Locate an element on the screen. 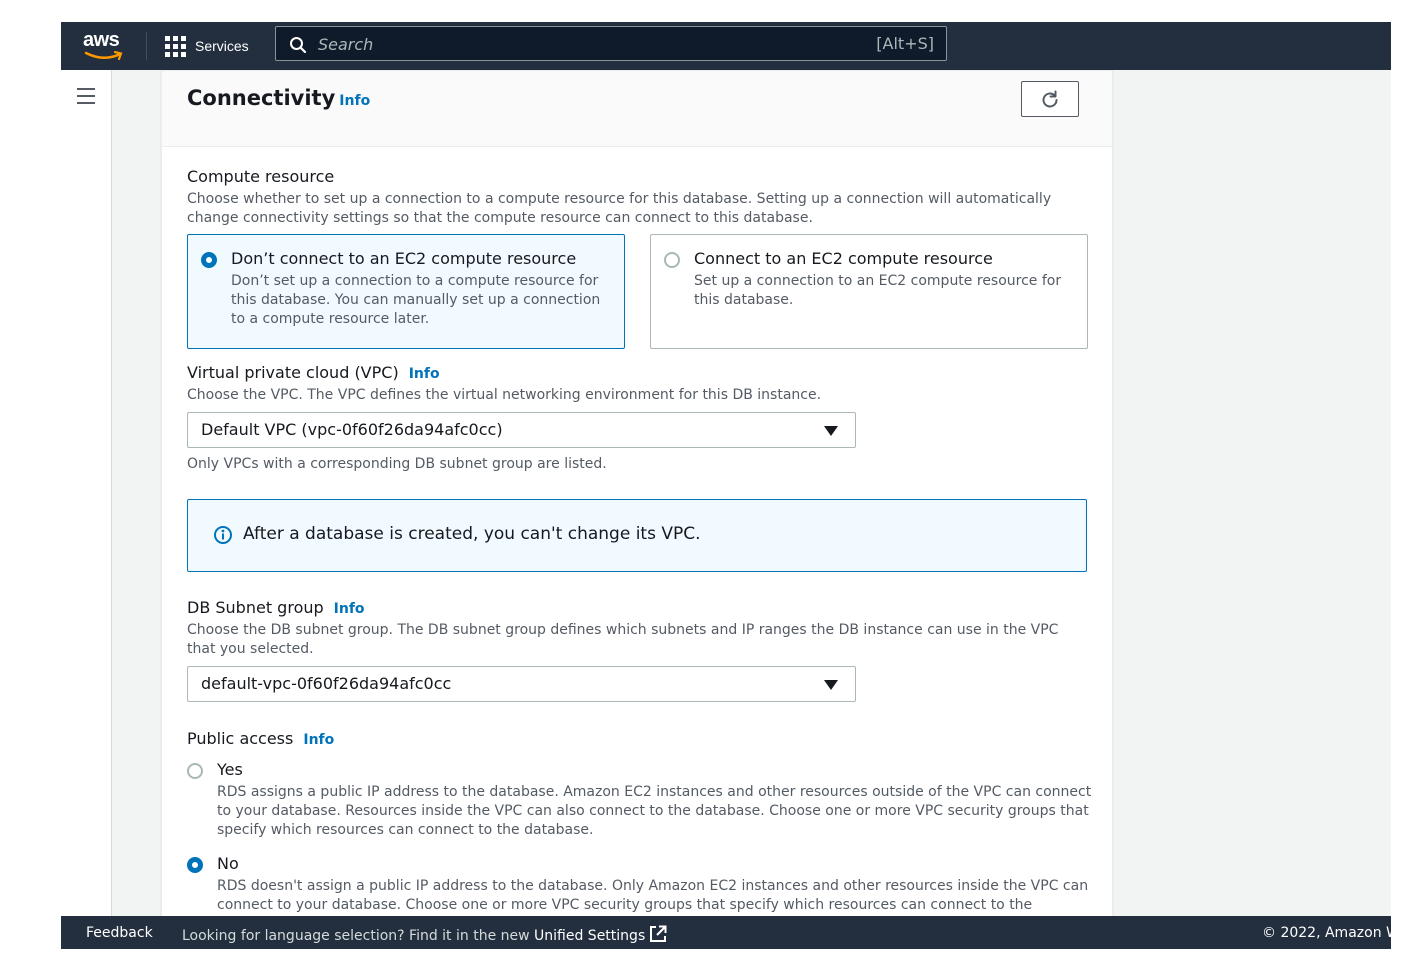 This screenshot has width=1417, height=969. search-shortcut: [Alt+S] is located at coordinates (905, 43).